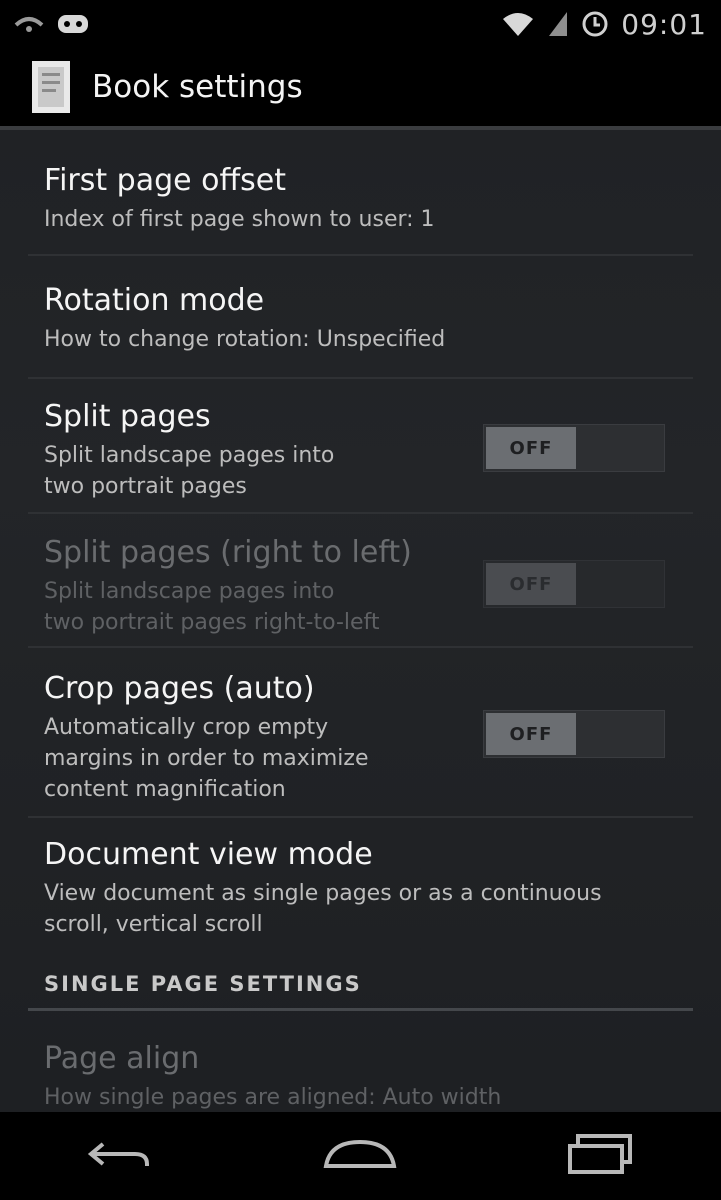 This screenshot has height=1200, width=721. I want to click on pref-title: Document view mode, so click(208, 854).